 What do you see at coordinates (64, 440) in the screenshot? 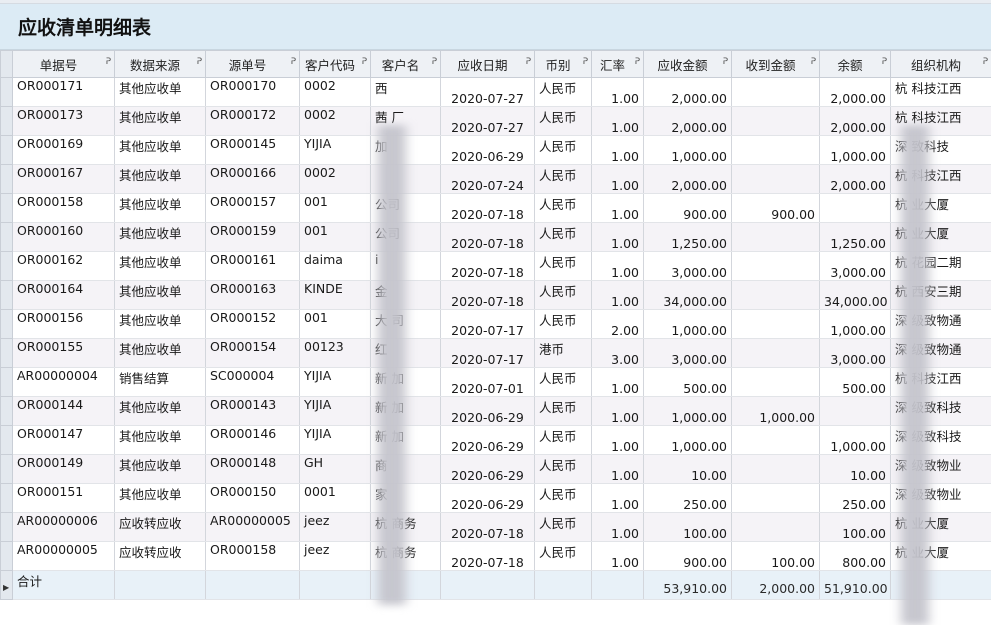
I see `table-cell: OR000147` at bounding box center [64, 440].